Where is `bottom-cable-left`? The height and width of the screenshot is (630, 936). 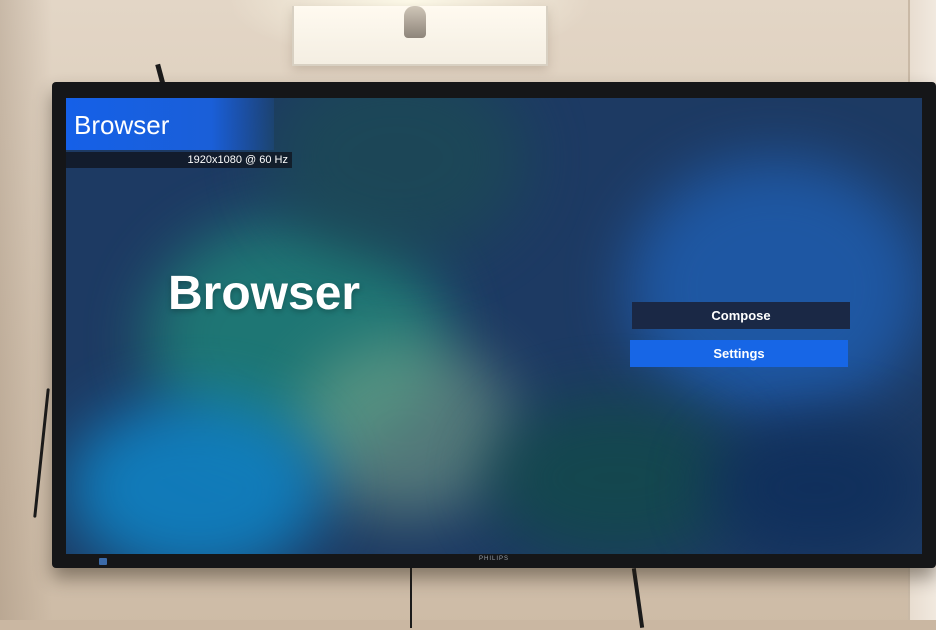 bottom-cable-left is located at coordinates (411, 598).